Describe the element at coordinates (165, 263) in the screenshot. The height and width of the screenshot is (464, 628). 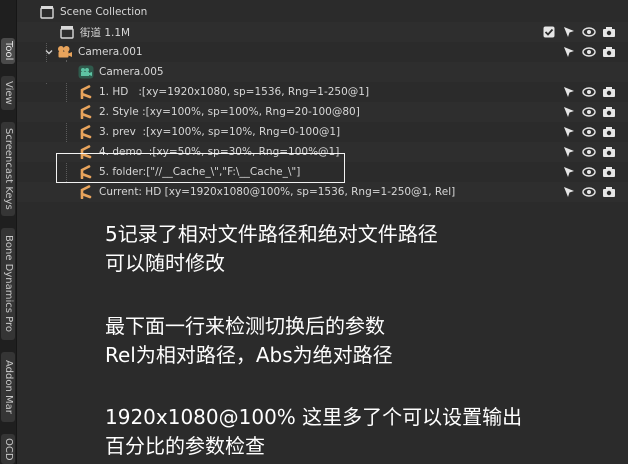
I see `overlay-caption-line: 可以随时修改` at that location.